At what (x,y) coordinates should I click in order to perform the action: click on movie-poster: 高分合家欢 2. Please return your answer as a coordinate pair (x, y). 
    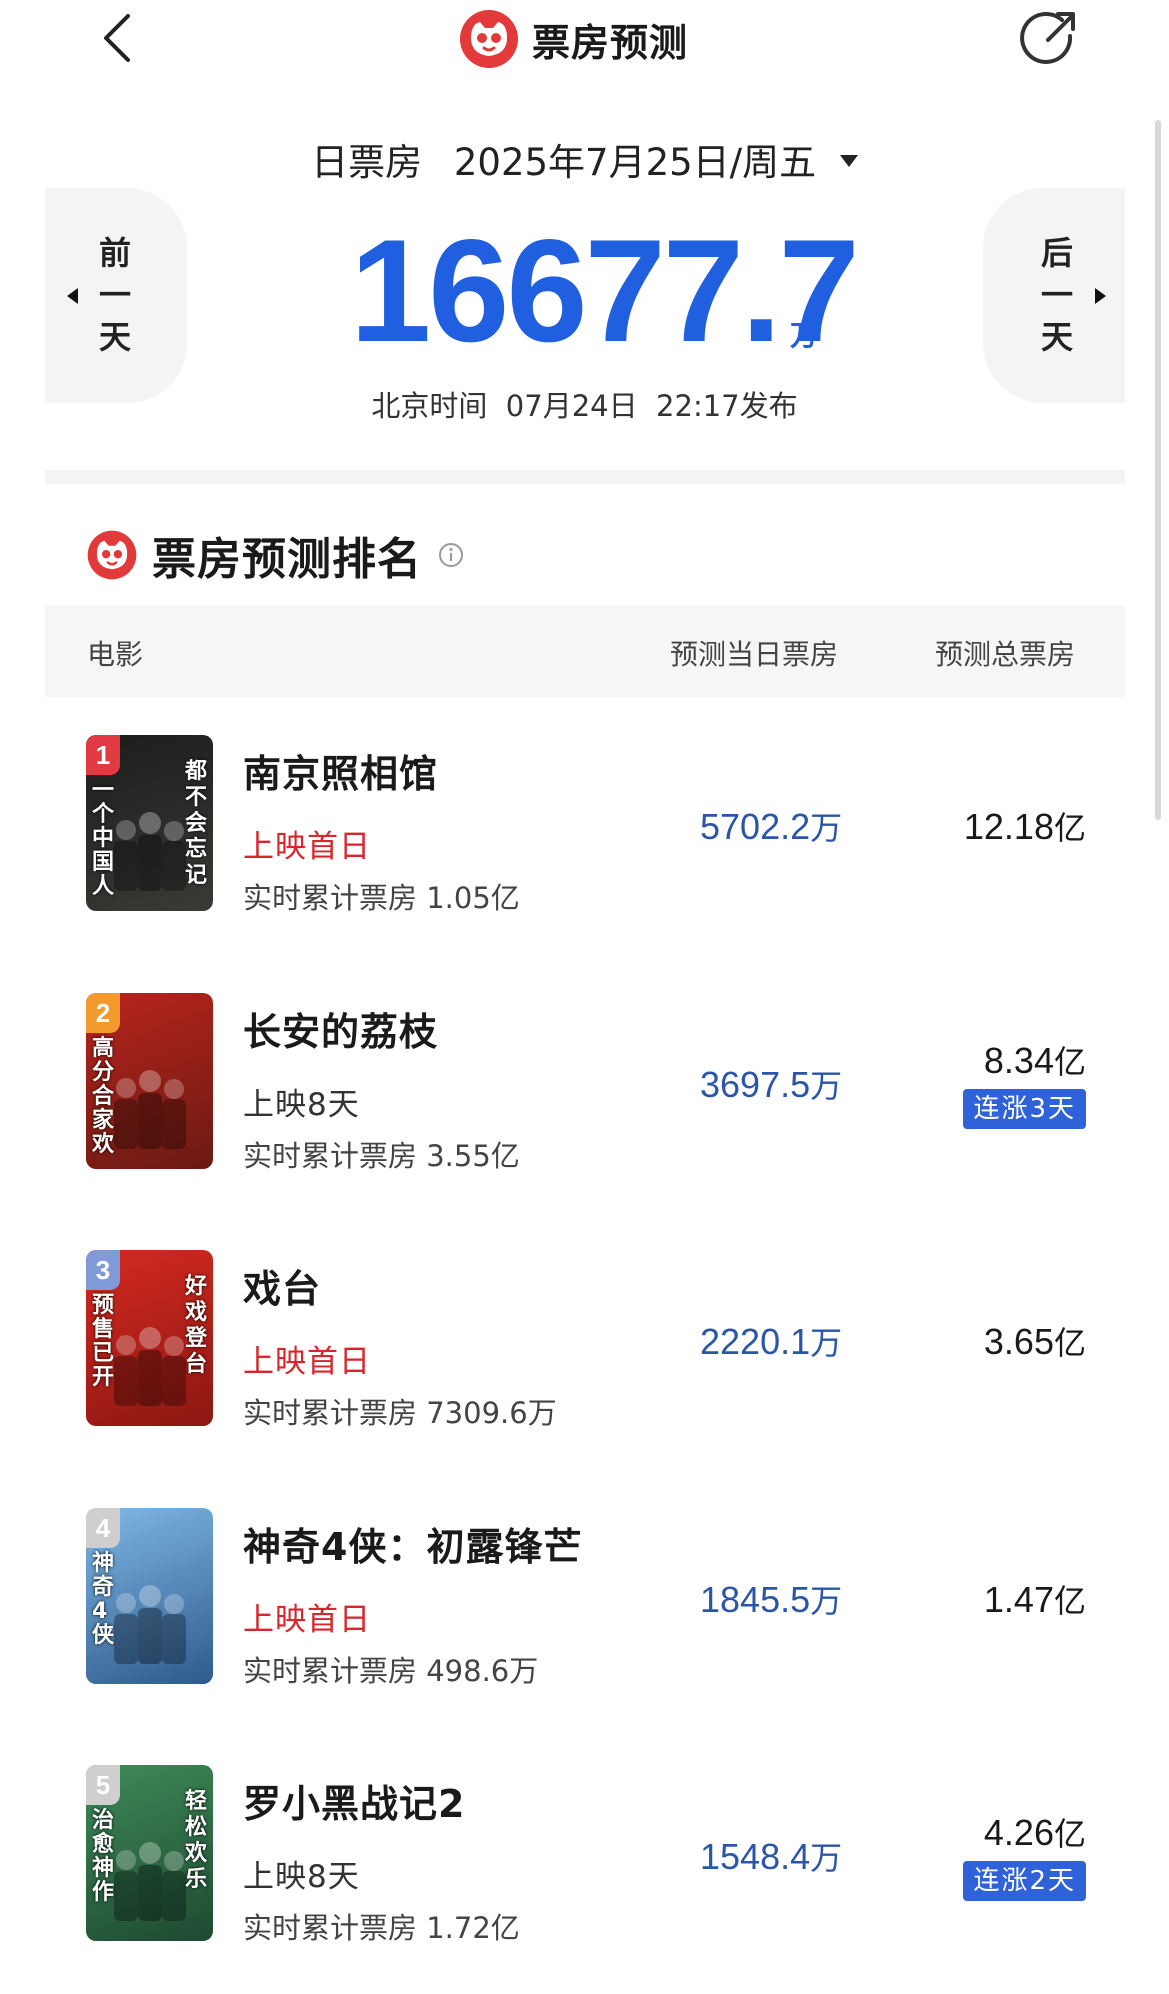
    Looking at the image, I should click on (149, 1081).